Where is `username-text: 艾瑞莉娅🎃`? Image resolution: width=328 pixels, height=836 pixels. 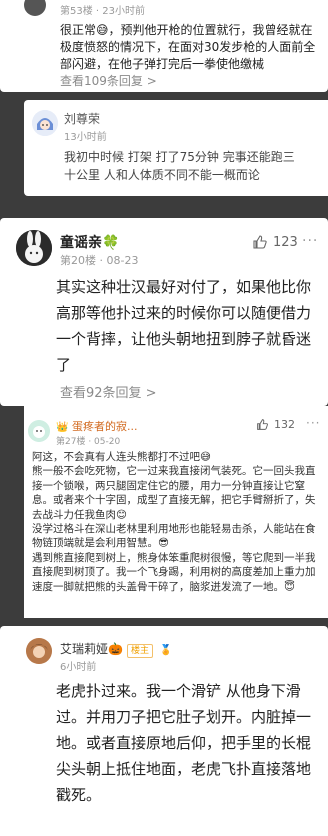
username-text: 艾瑞莉娅🎃 is located at coordinates (91, 649).